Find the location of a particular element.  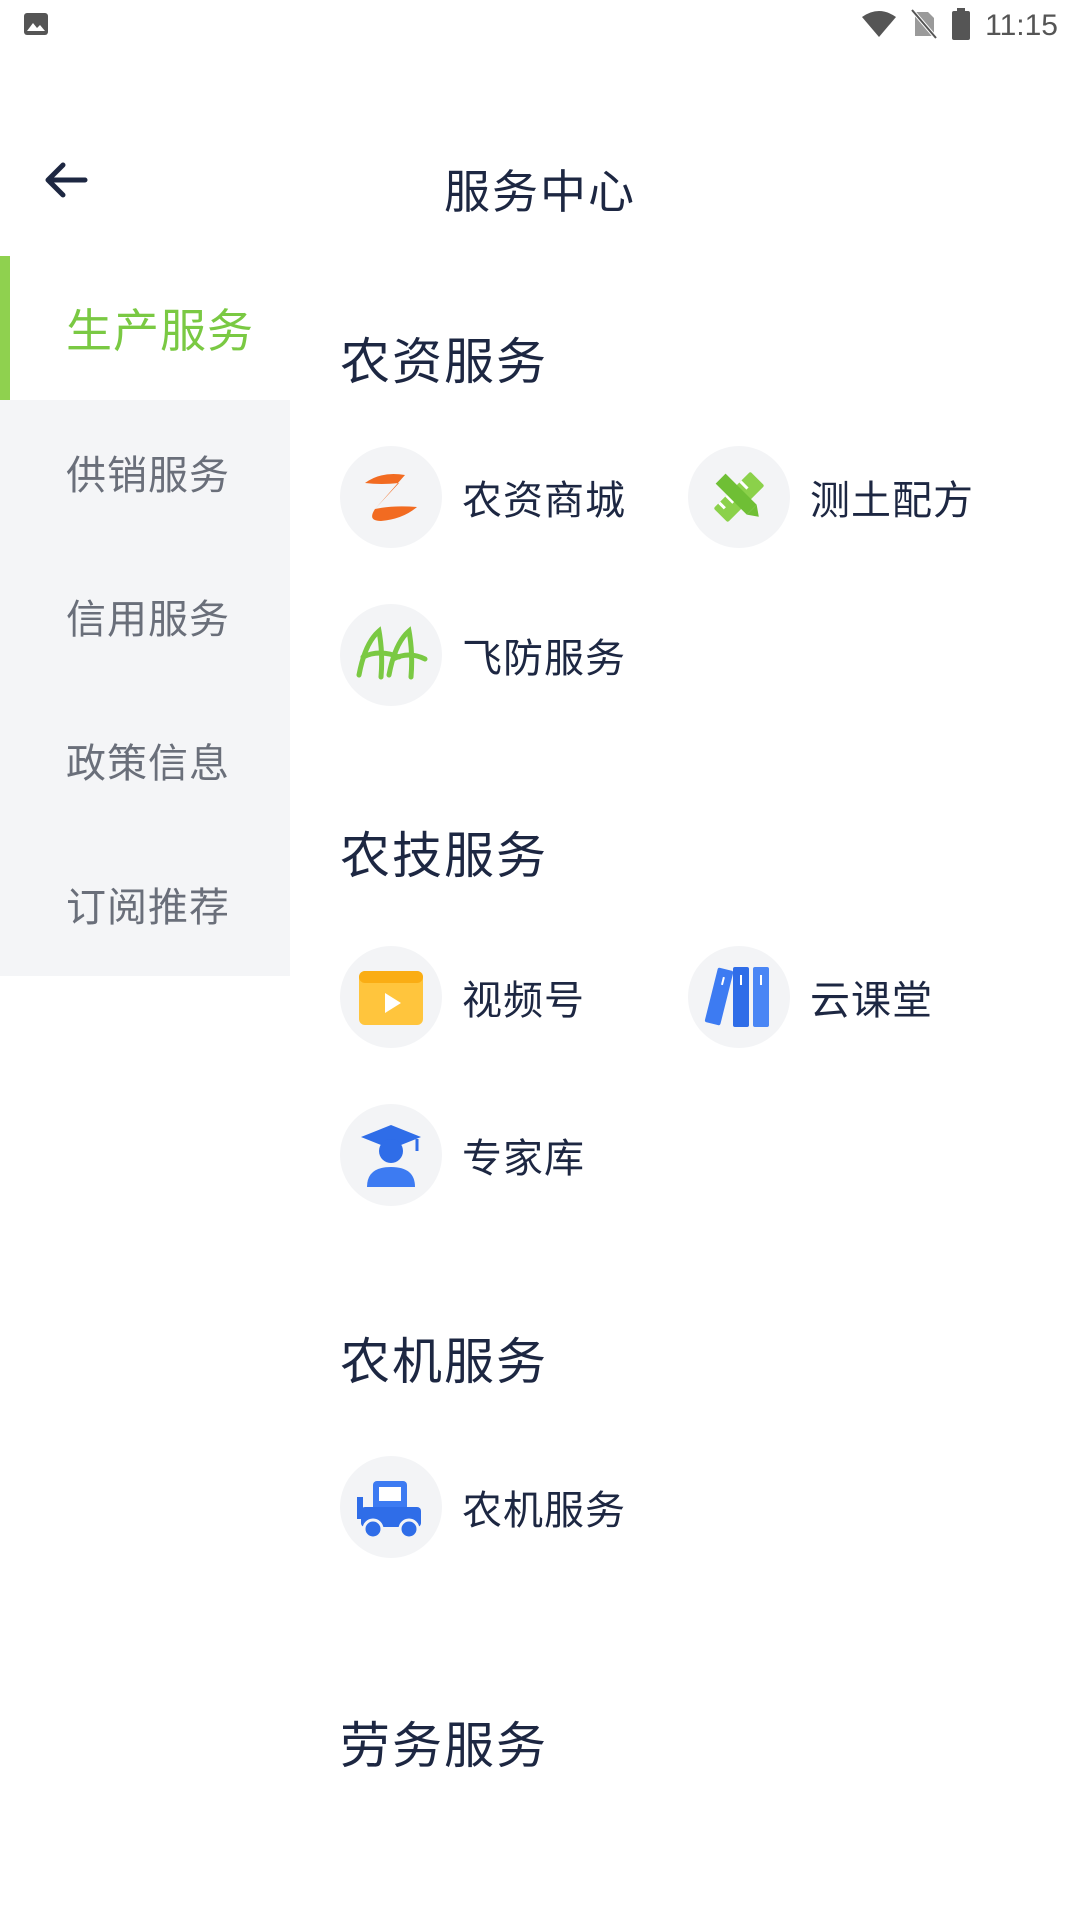

sidebar-item-label: 生产服务 is located at coordinates (160, 331).